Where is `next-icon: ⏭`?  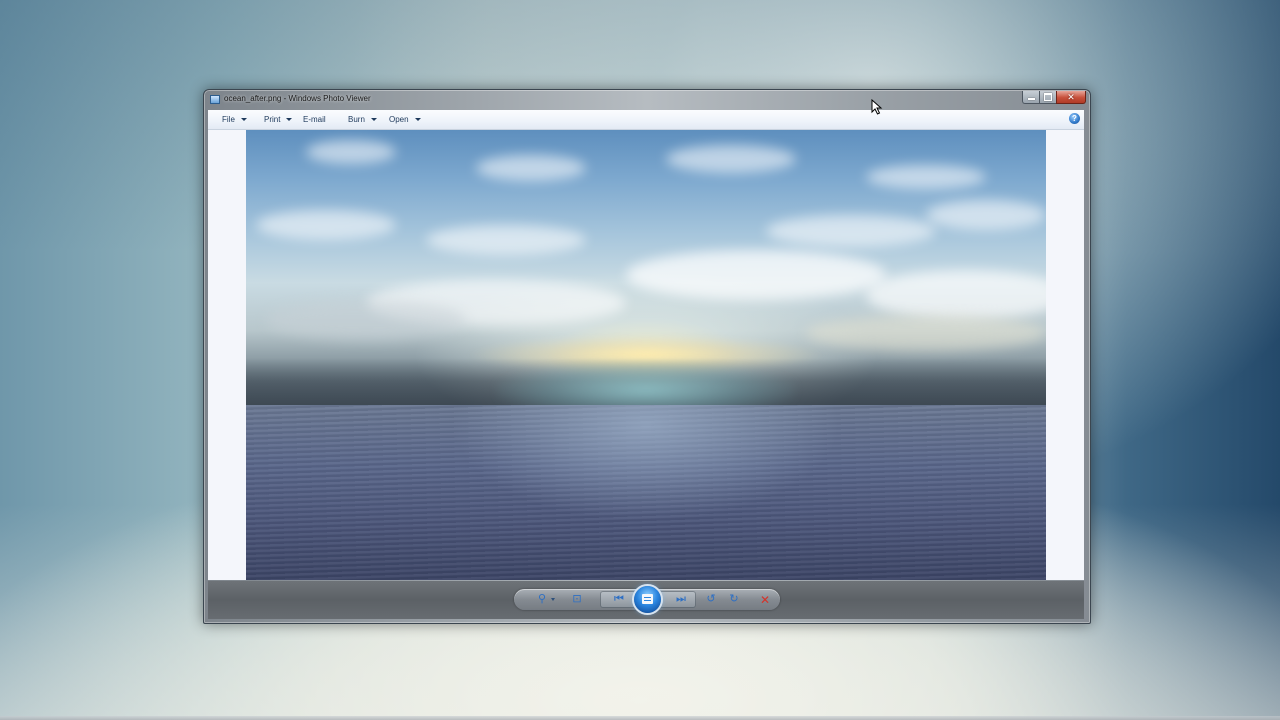 next-icon: ⏭ is located at coordinates (681, 599).